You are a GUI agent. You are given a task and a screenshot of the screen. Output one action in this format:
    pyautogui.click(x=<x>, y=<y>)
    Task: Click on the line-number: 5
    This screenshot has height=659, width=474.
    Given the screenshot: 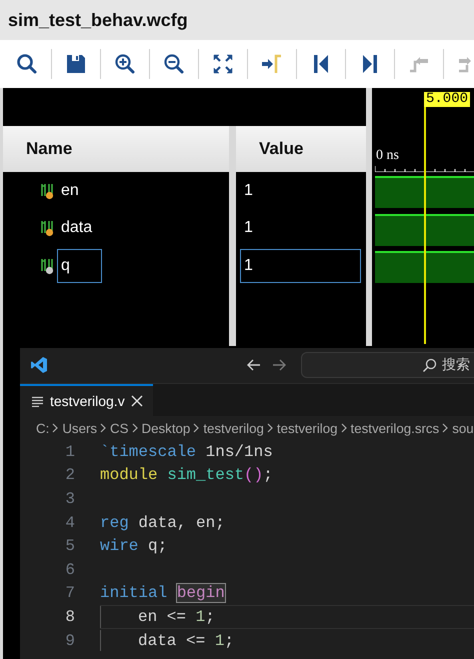 What is the action you would take?
    pyautogui.click(x=69, y=546)
    